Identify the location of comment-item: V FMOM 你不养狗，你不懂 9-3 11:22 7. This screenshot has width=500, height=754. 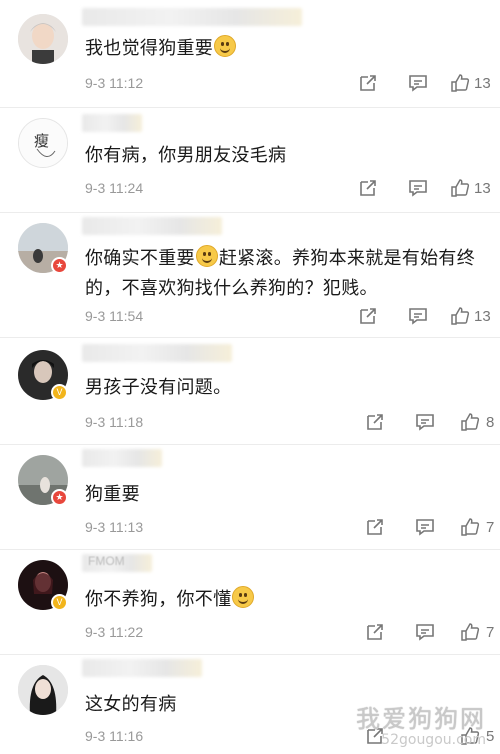
(250, 602).